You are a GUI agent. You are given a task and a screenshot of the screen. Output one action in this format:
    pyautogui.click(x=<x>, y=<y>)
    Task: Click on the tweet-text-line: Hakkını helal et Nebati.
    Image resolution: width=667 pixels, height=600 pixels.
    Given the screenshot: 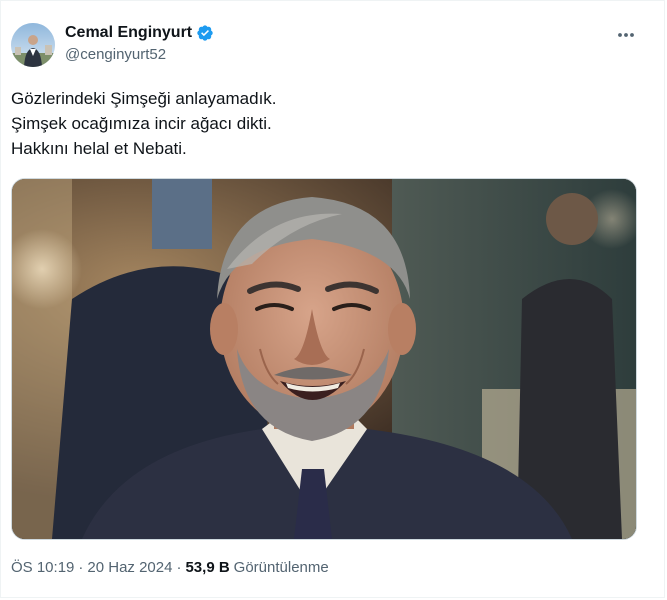 What is the action you would take?
    pyautogui.click(x=99, y=148)
    